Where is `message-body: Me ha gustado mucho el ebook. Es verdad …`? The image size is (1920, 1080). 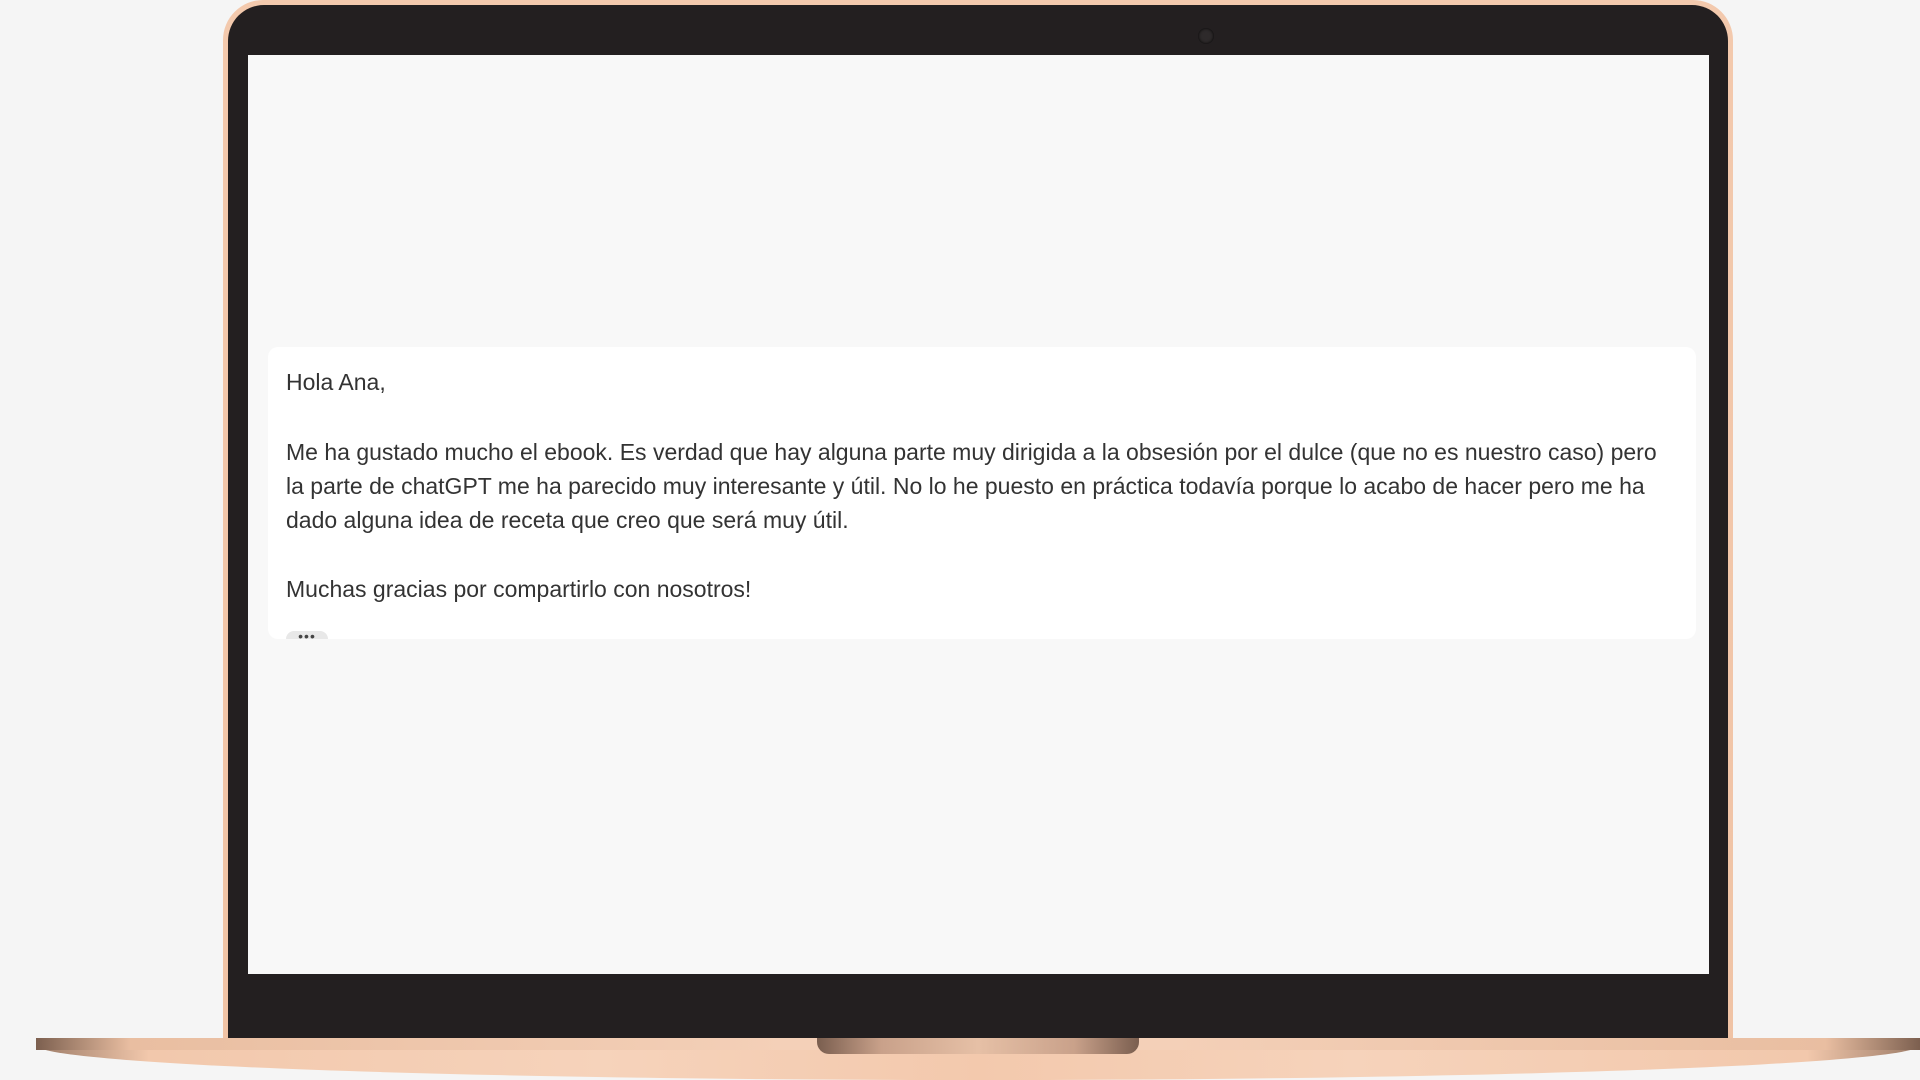
message-body: Me ha gustado mucho el ebook. Es verdad … is located at coordinates (971, 486).